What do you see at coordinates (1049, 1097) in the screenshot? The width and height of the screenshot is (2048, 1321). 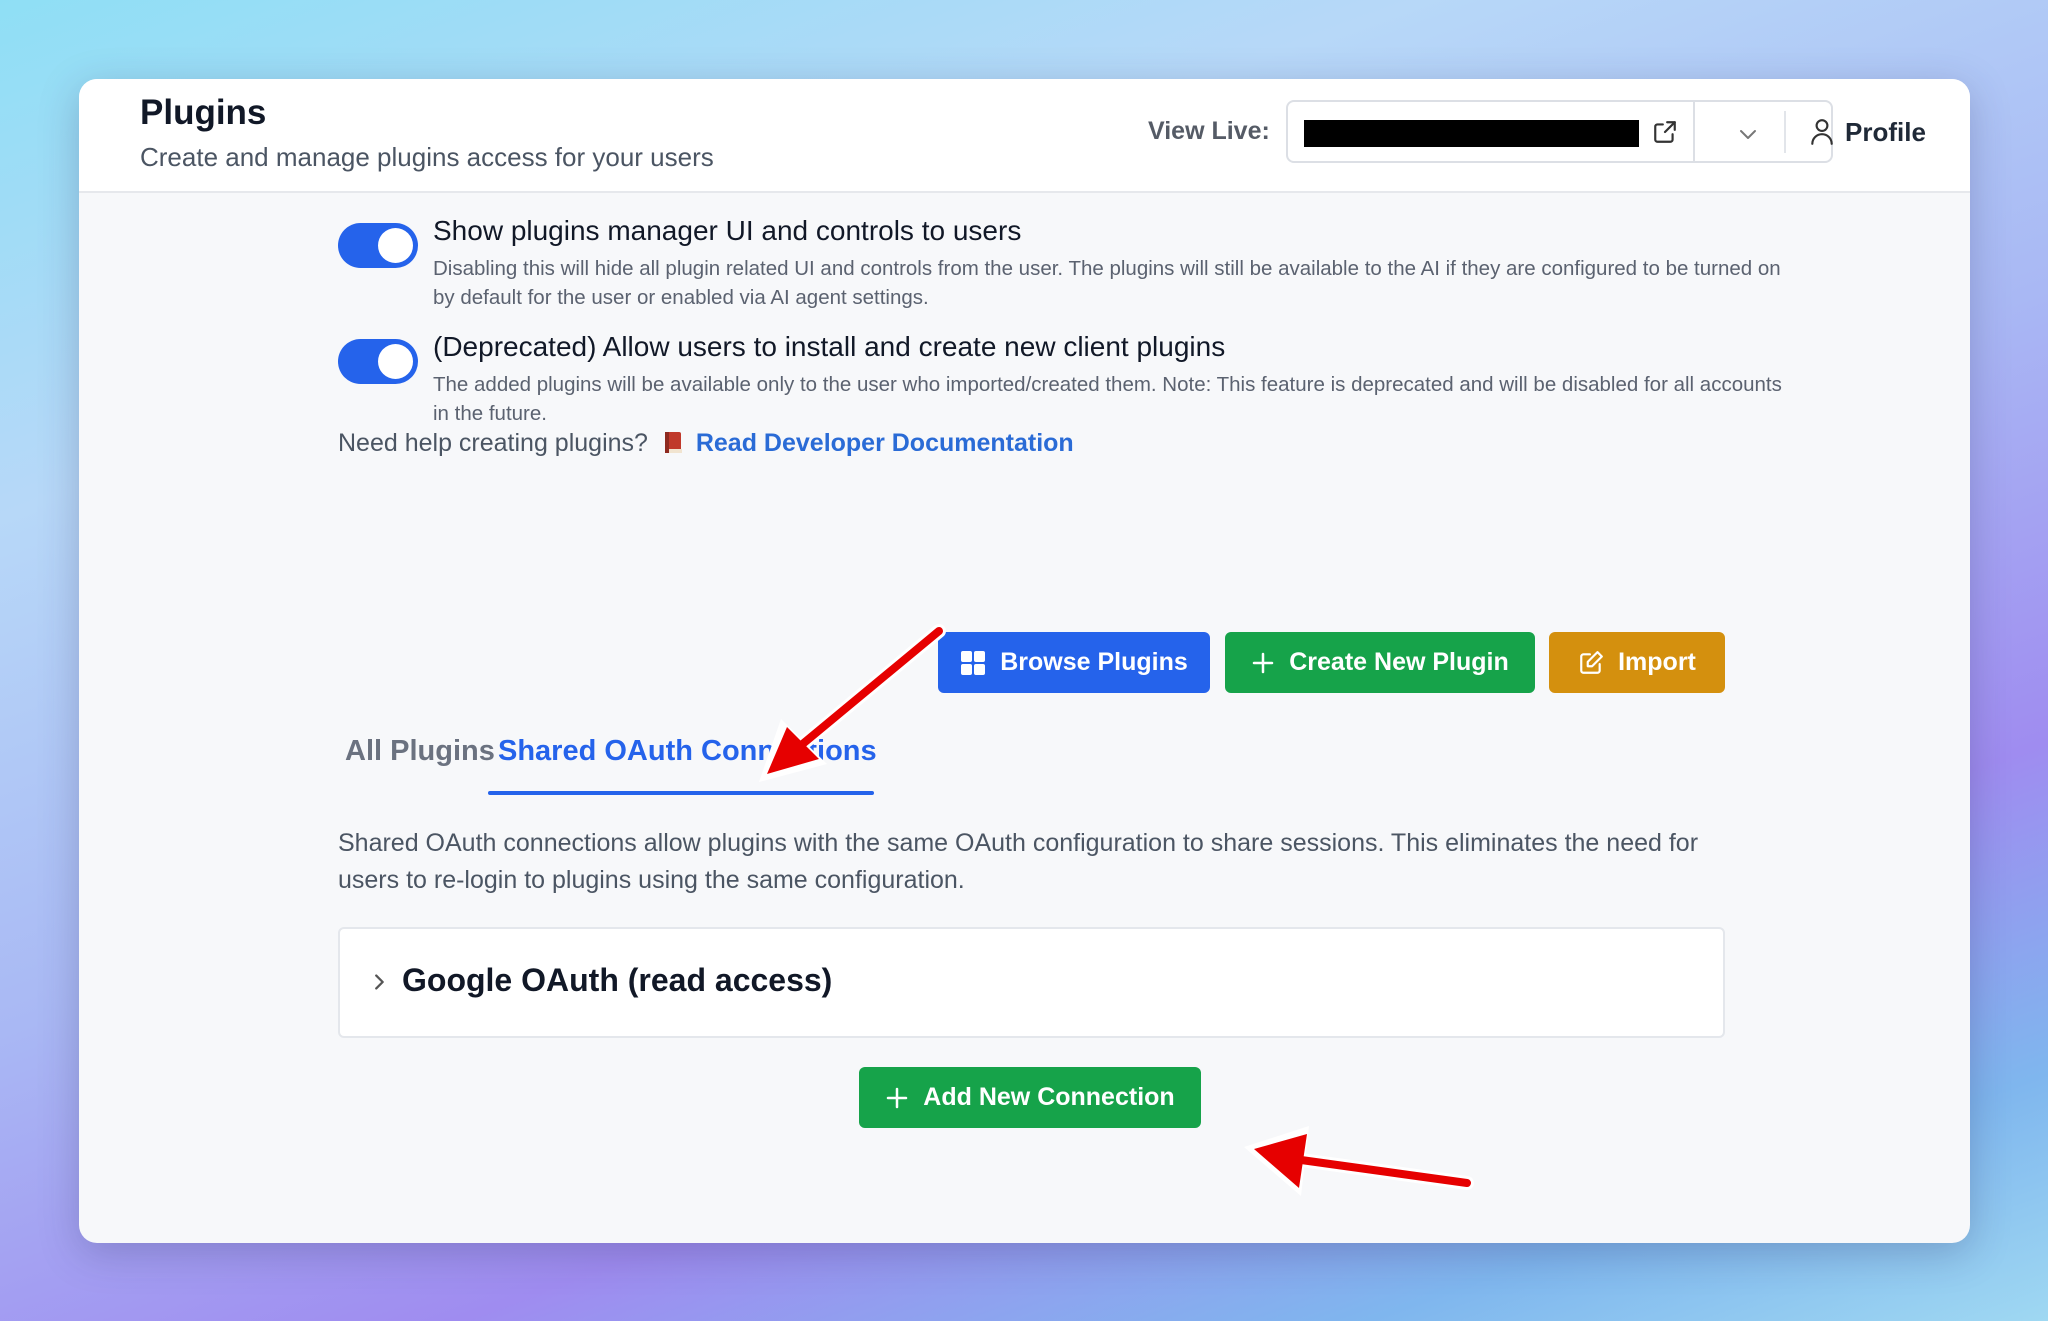 I see `add-new-connection-label: Add New Connection` at bounding box center [1049, 1097].